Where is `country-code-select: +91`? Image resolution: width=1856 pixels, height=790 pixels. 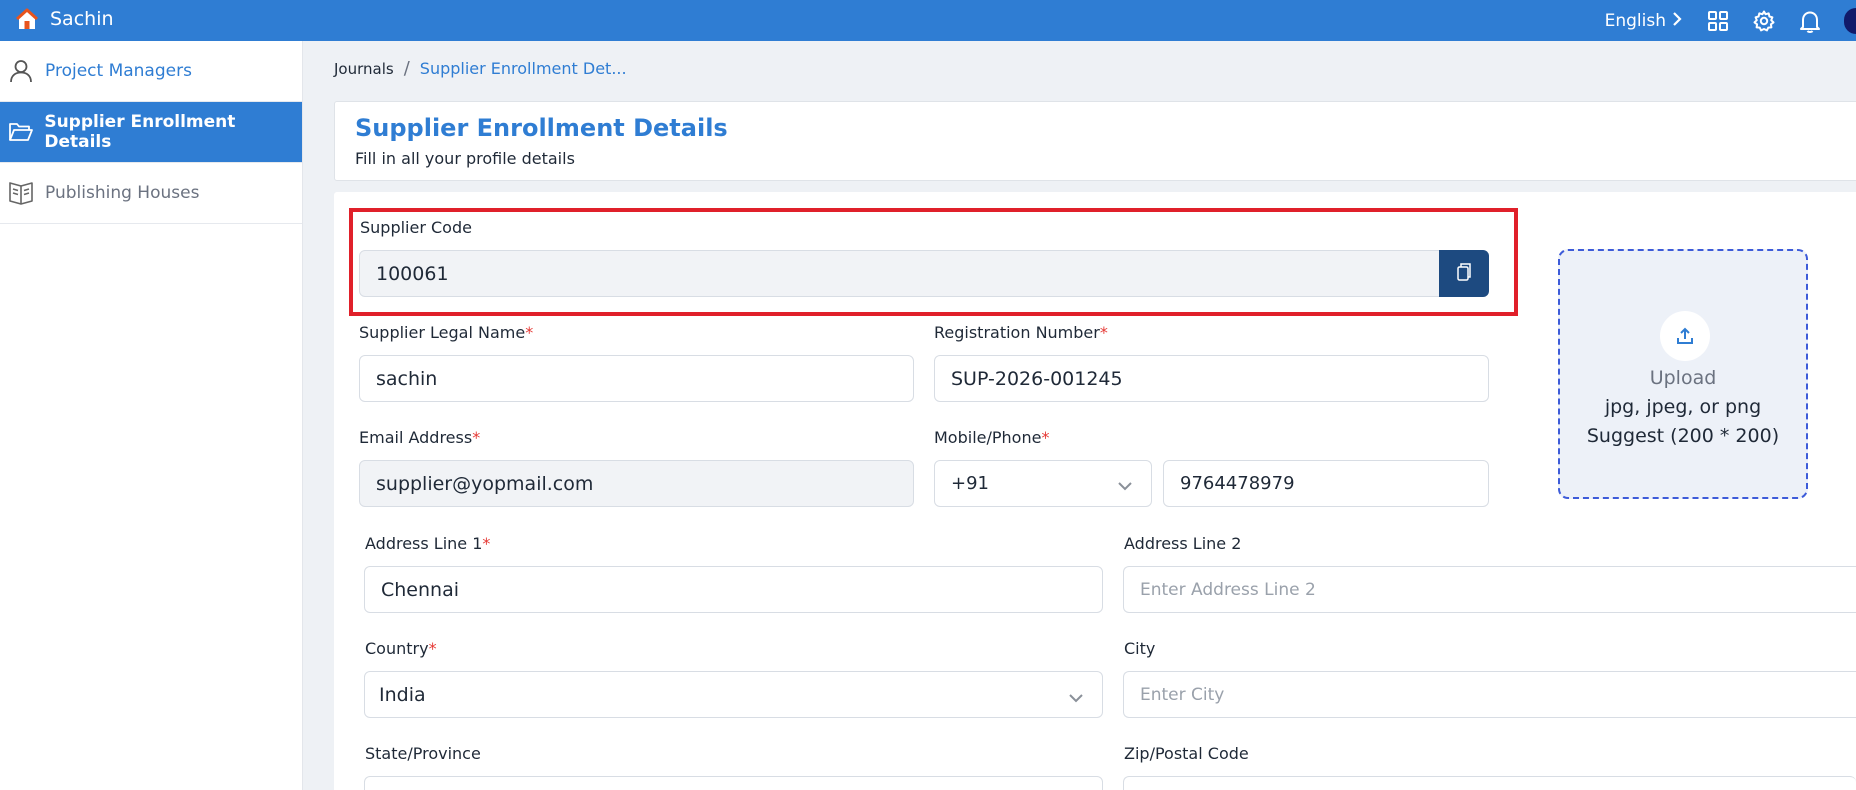 country-code-select: +91 is located at coordinates (1043, 483).